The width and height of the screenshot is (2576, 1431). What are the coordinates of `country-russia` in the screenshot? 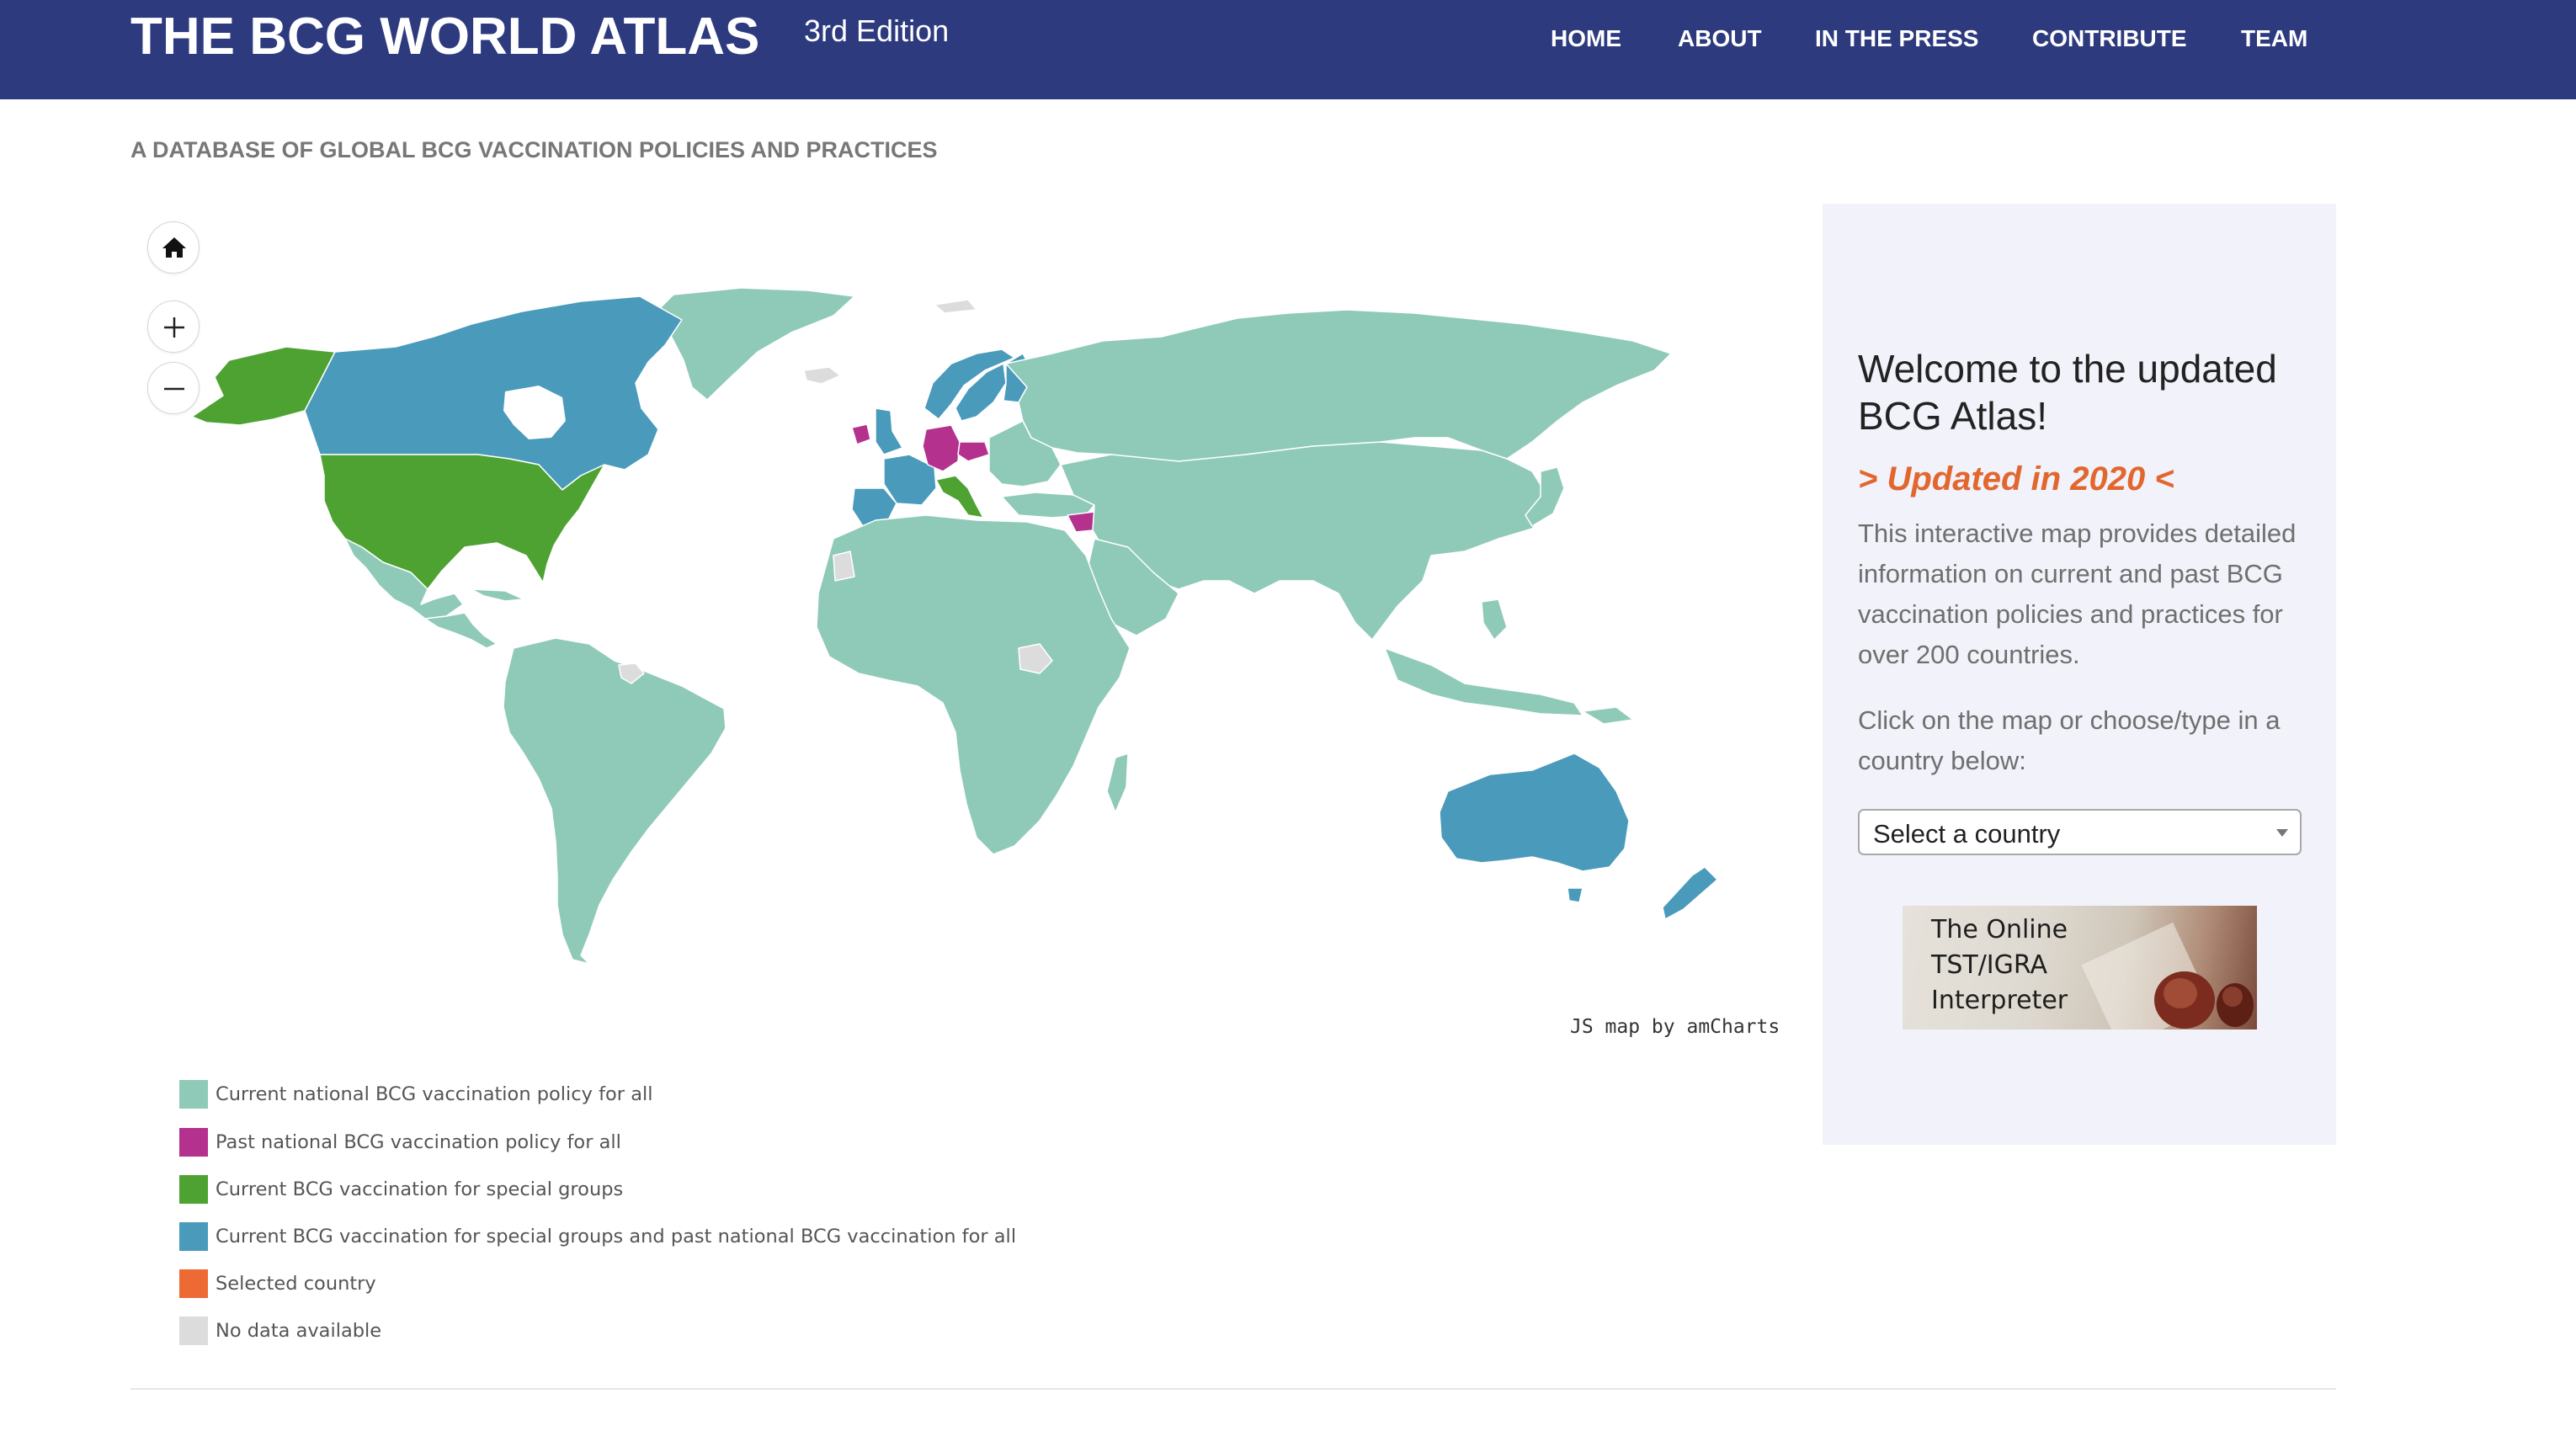 It's located at (1339, 385).